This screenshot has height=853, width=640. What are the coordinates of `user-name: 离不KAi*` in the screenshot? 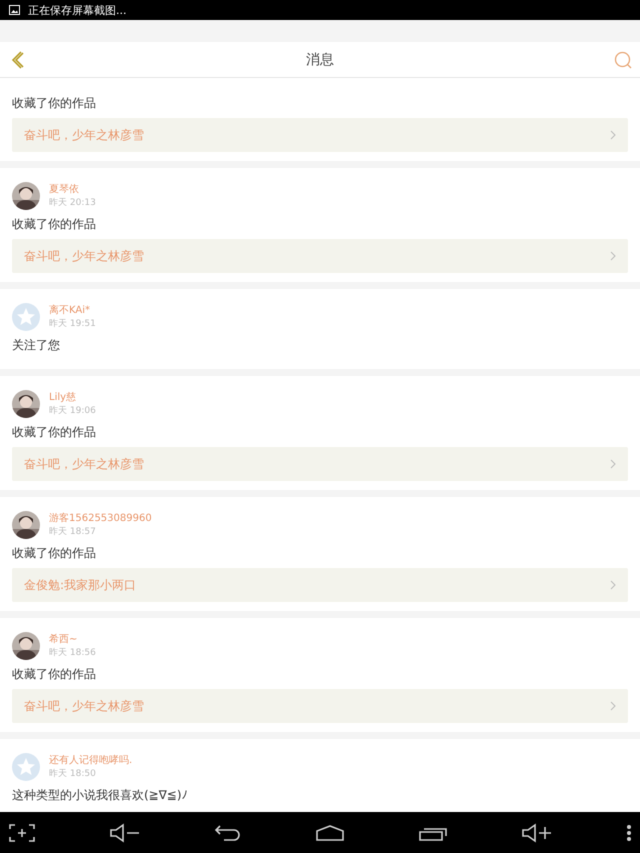 It's located at (72, 310).